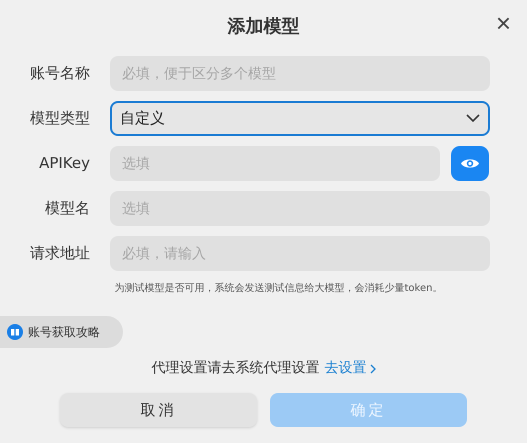 The image size is (527, 443). I want to click on chevron-right-icon, so click(373, 369).